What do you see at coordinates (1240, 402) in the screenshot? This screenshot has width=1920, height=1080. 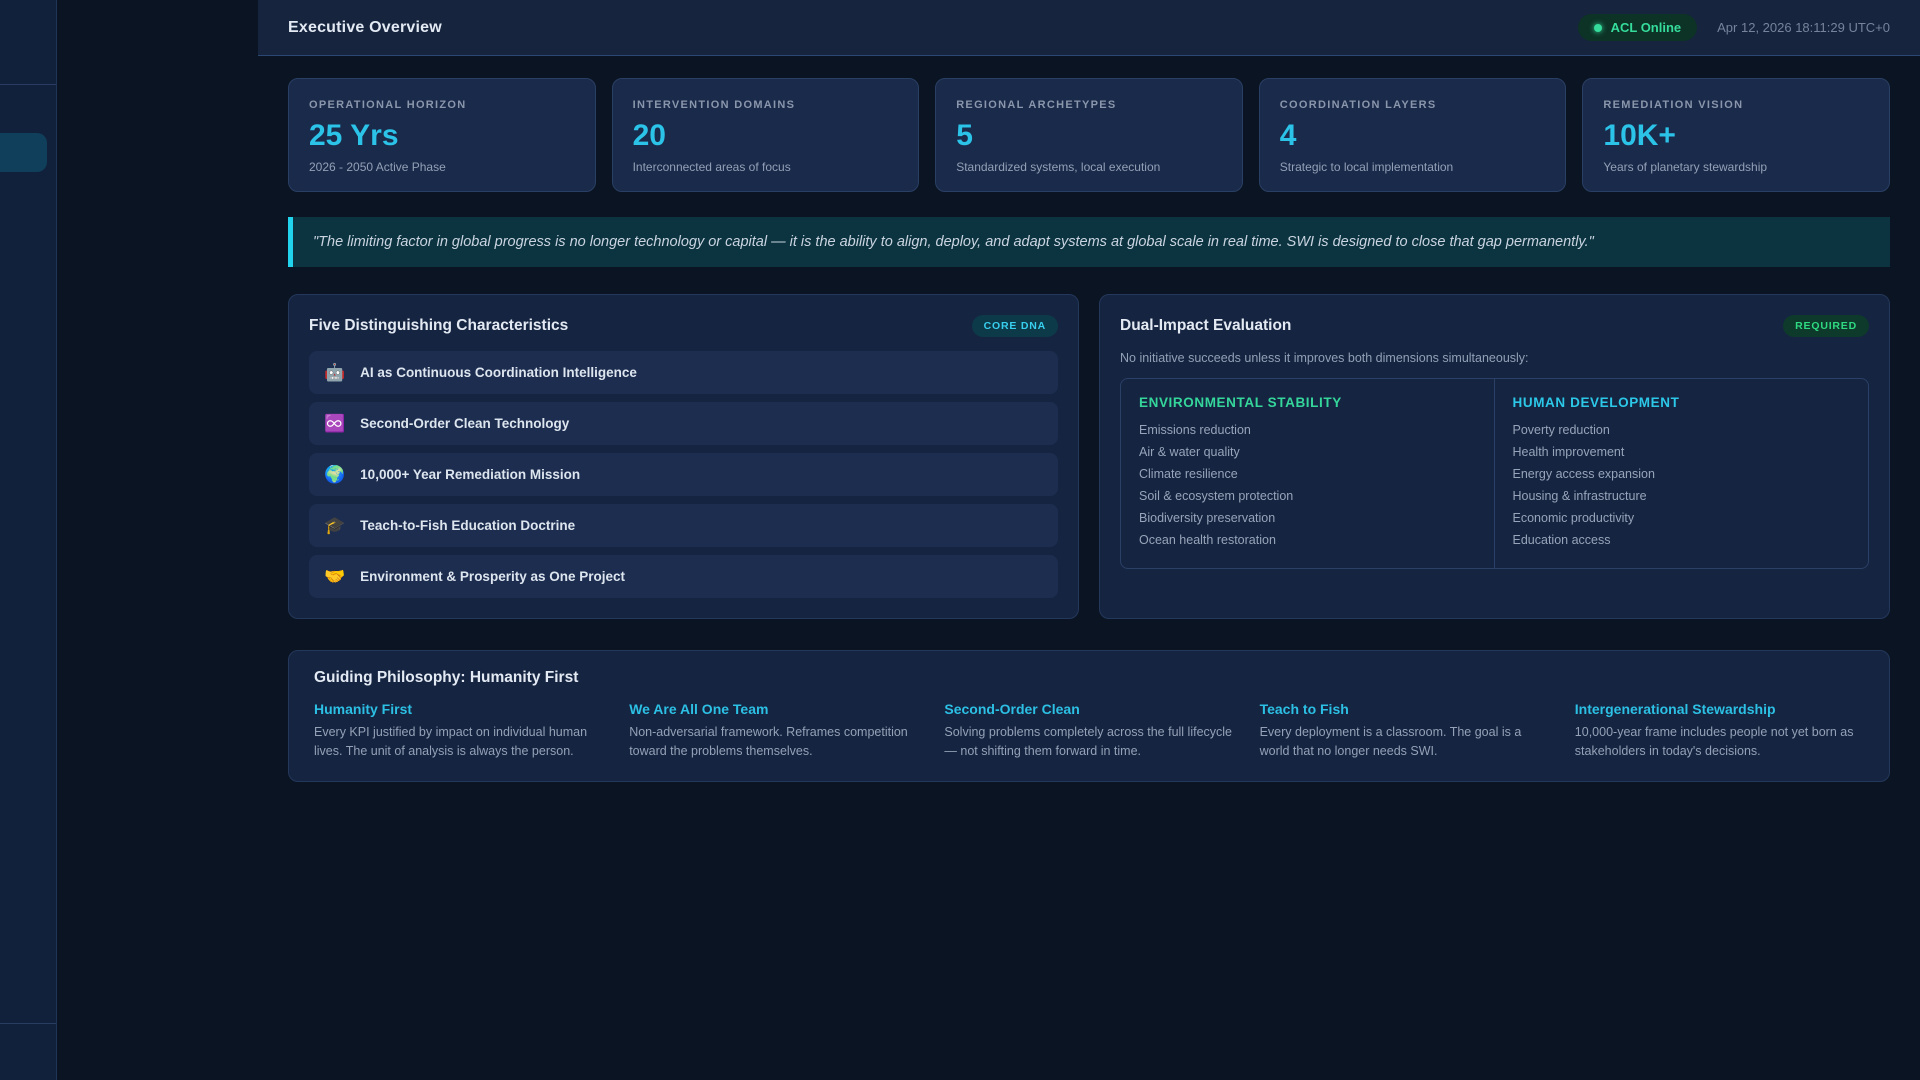 I see `column-heading: ENVIRONMENTAL STABILITY` at bounding box center [1240, 402].